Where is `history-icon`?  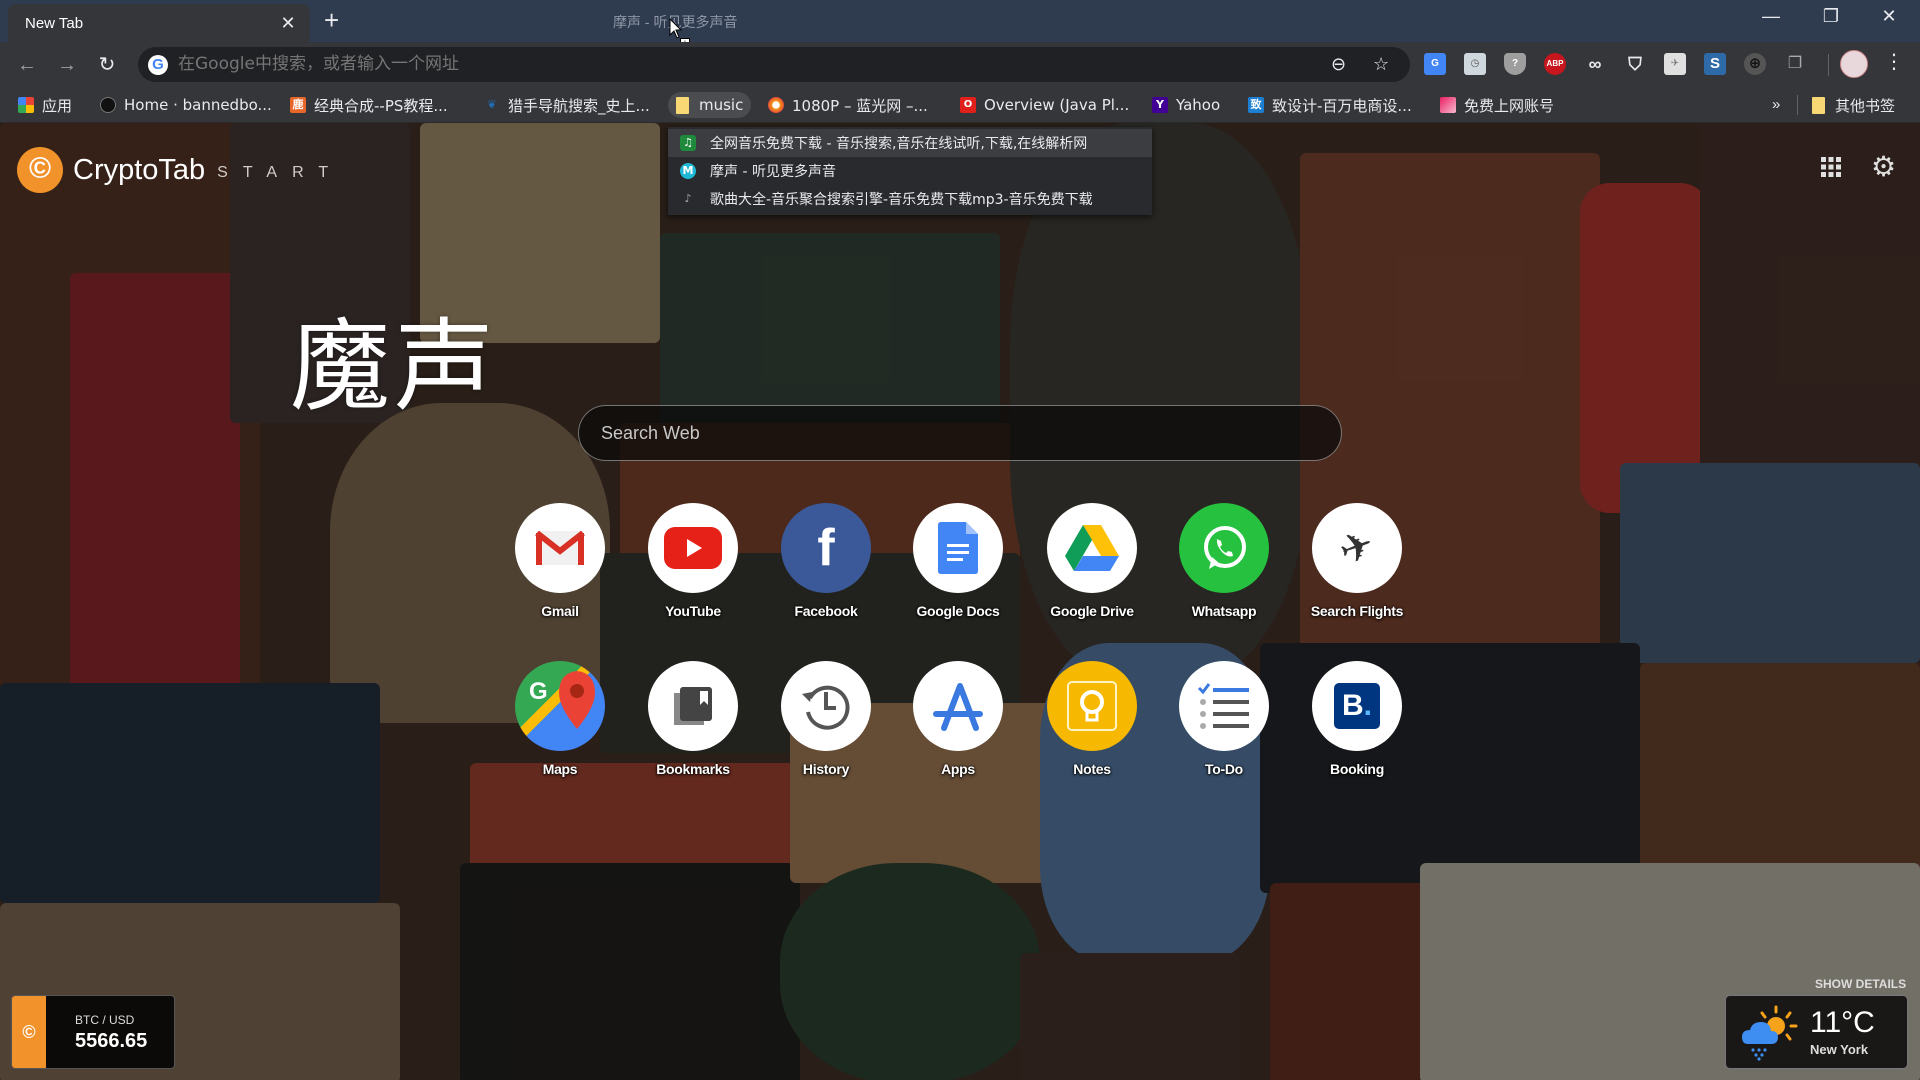
history-icon is located at coordinates (826, 706).